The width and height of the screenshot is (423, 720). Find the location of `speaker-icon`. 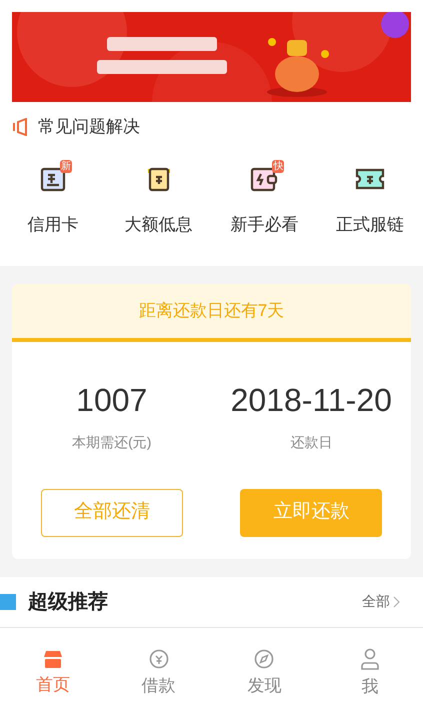

speaker-icon is located at coordinates (20, 127).